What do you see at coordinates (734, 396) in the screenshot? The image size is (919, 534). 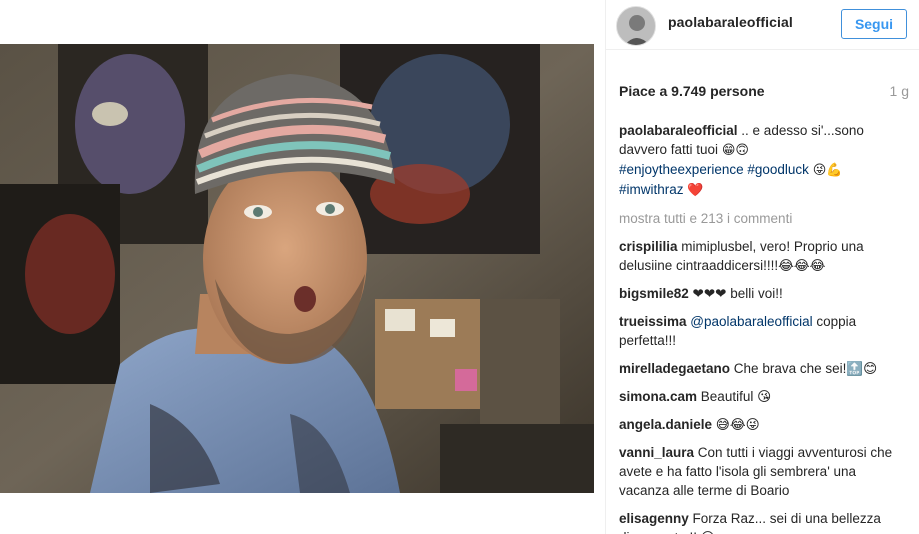 I see `comment-text: Beautiful 😘` at bounding box center [734, 396].